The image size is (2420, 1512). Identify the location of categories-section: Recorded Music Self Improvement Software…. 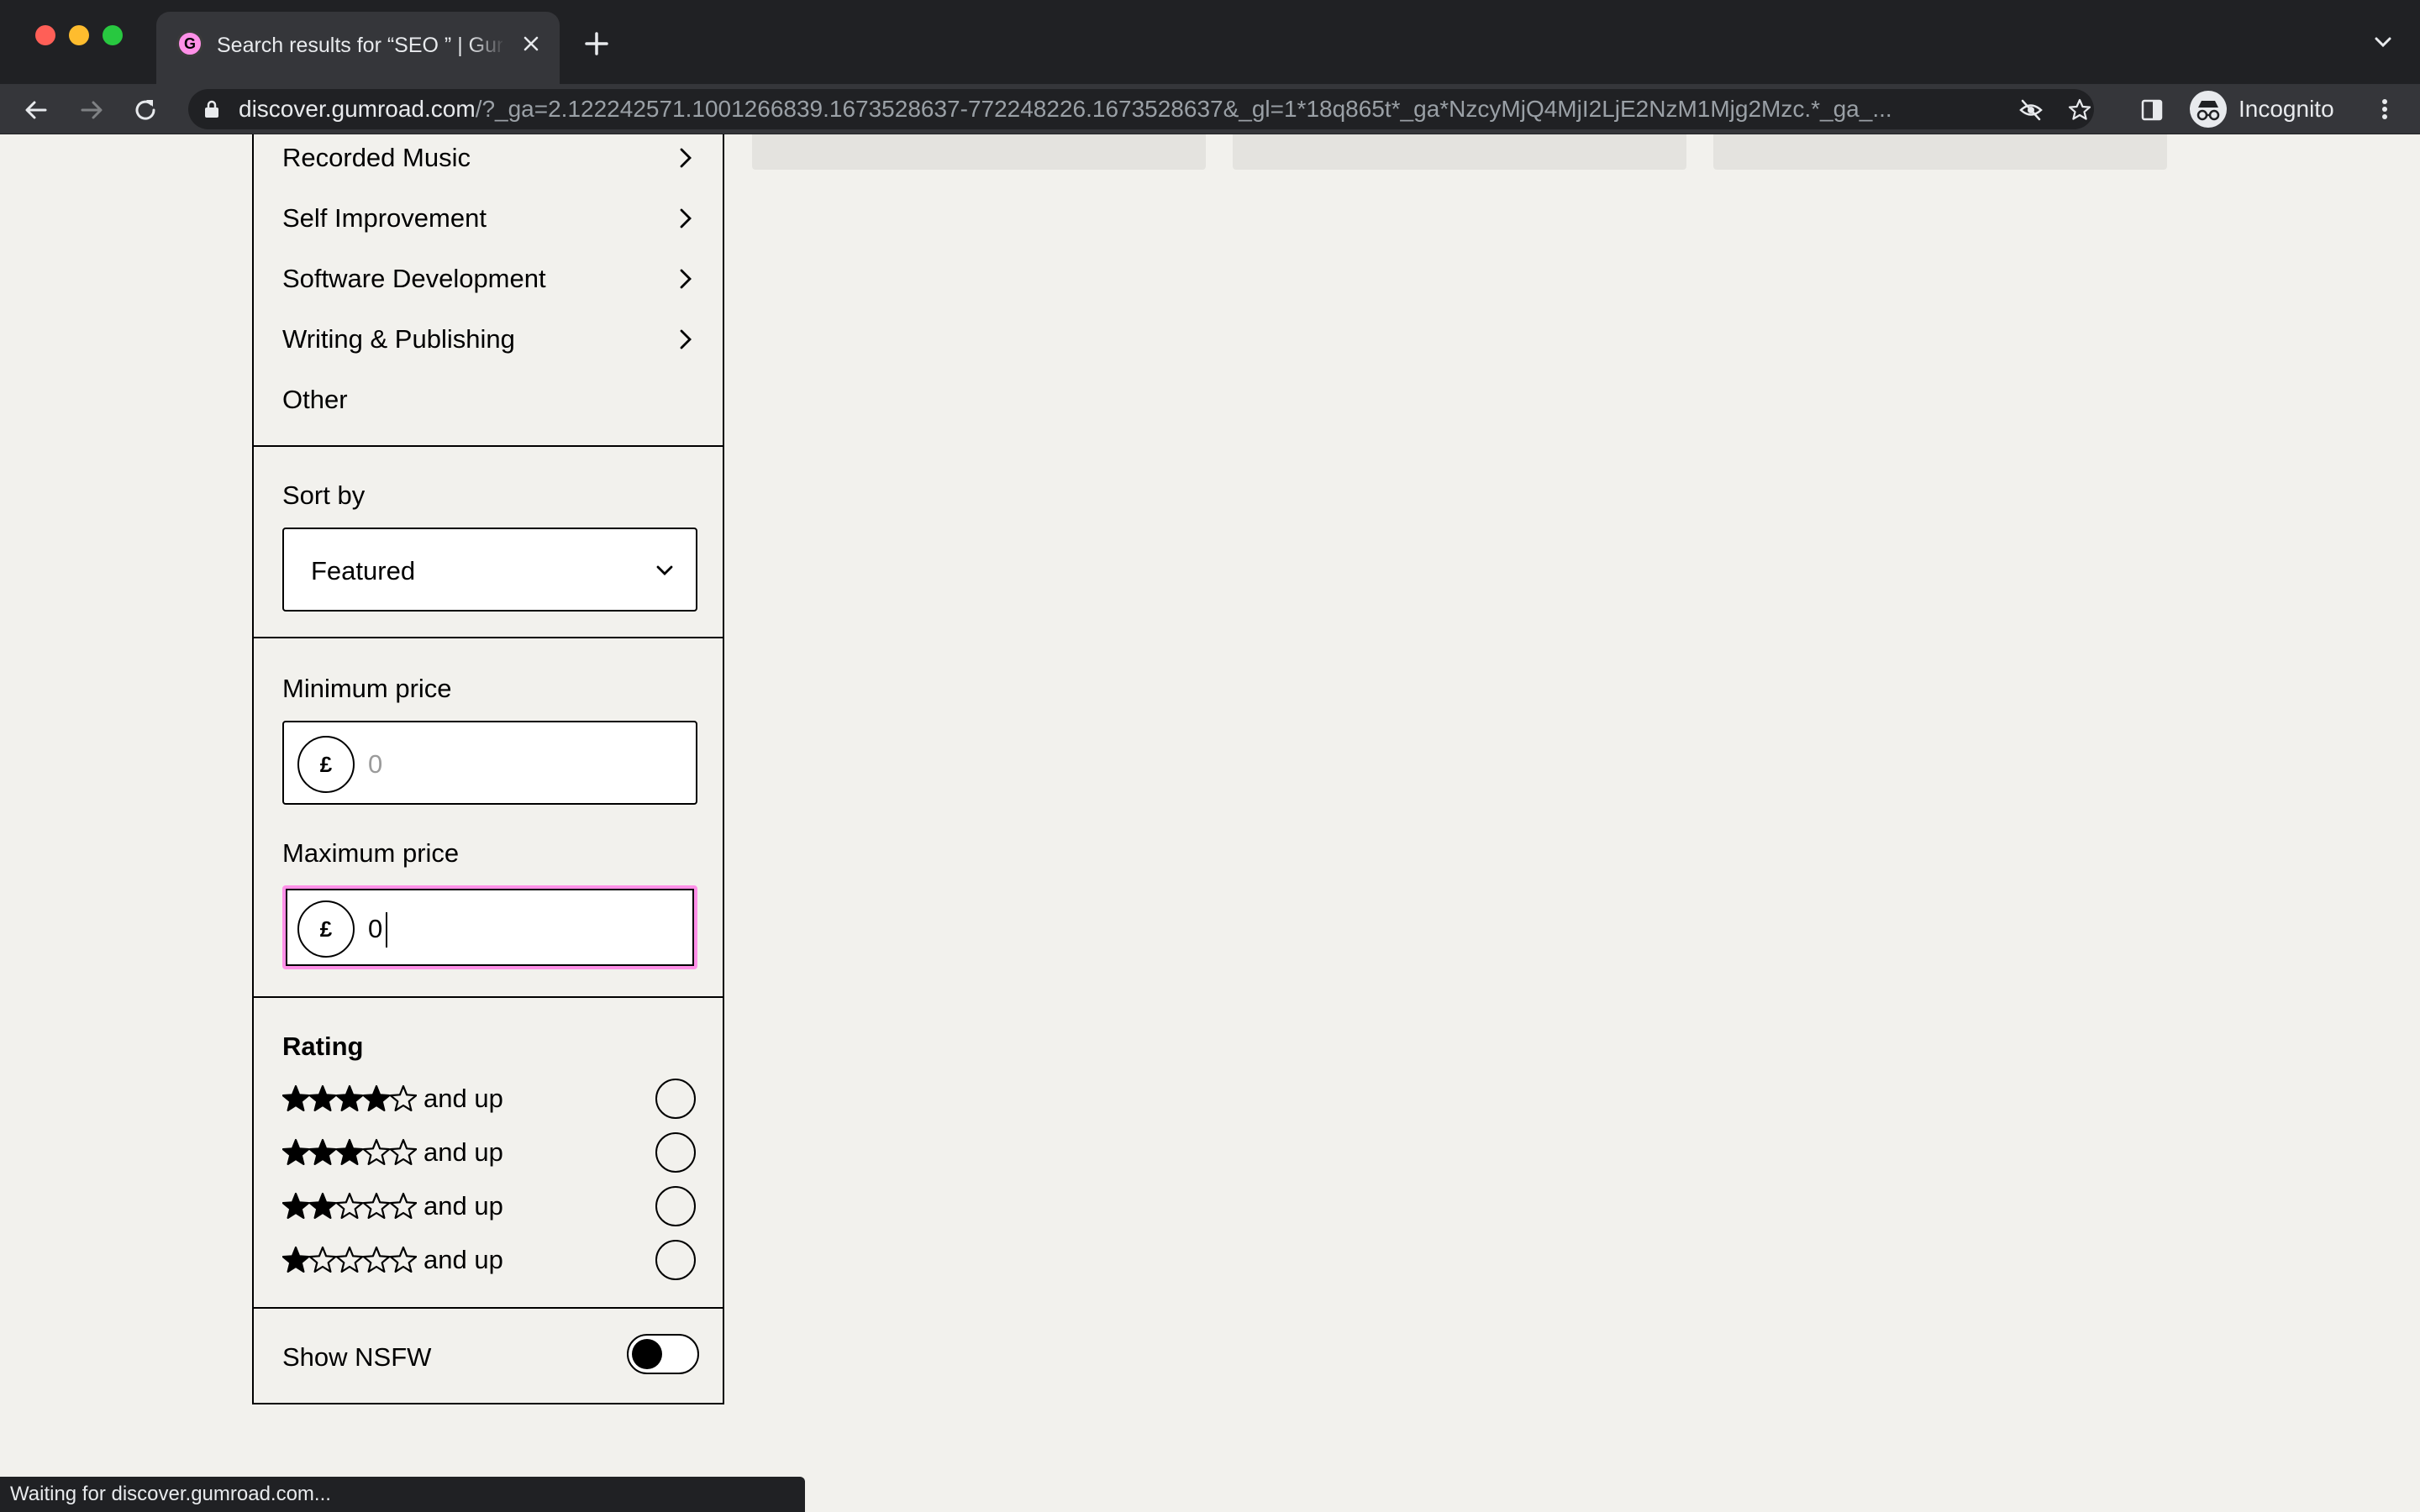
(488, 290).